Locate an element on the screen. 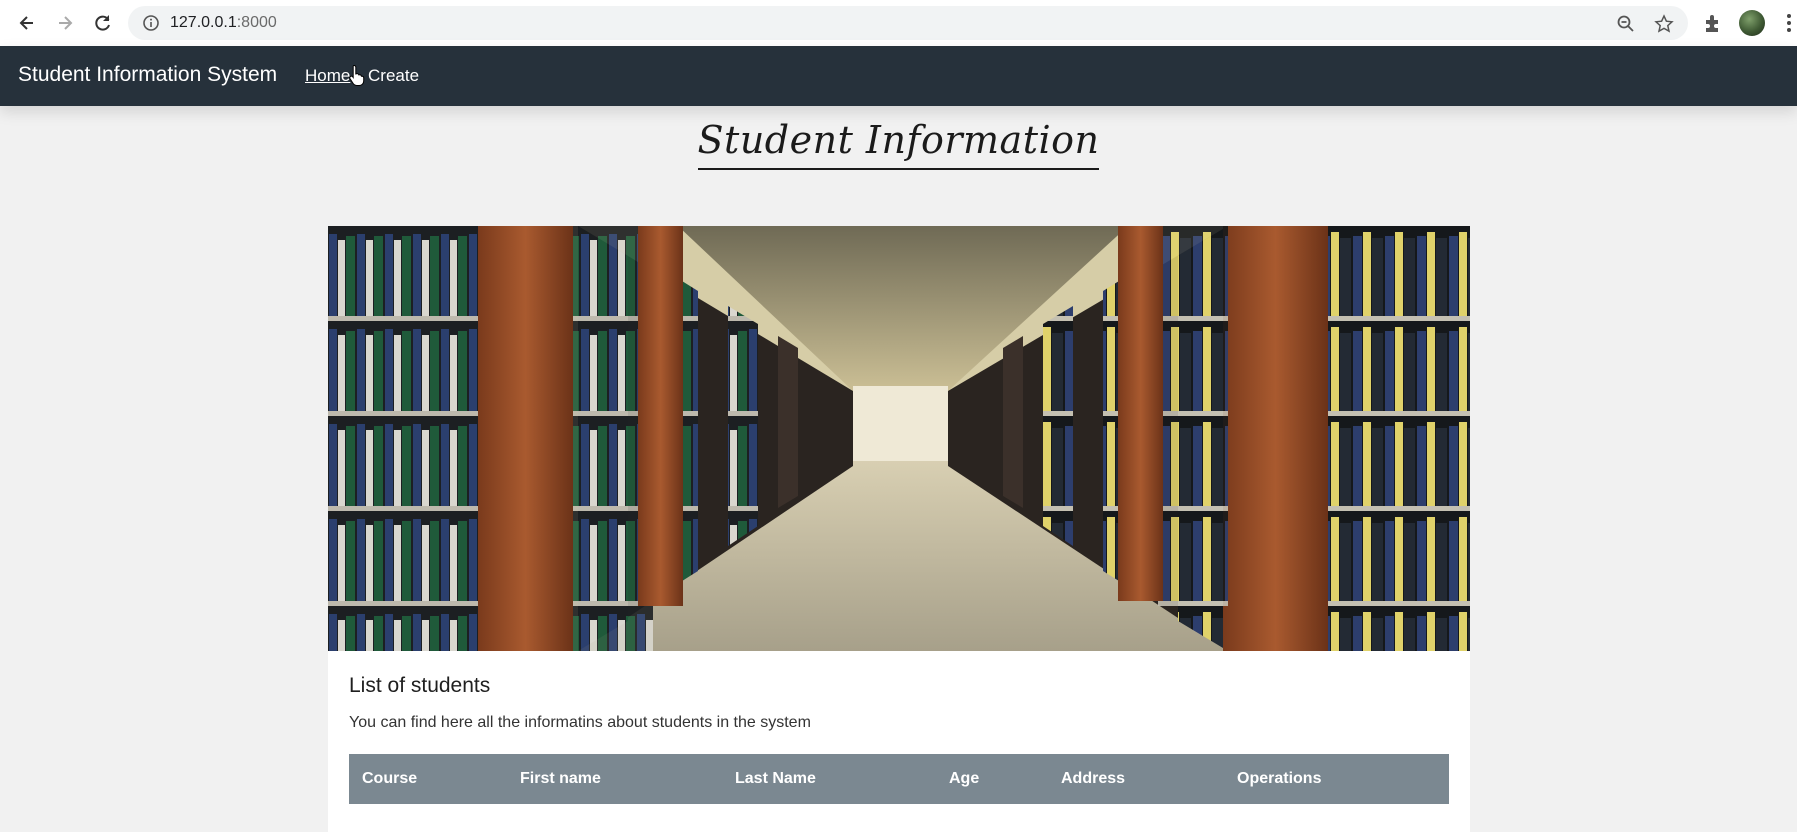  star-icon is located at coordinates (1664, 24).